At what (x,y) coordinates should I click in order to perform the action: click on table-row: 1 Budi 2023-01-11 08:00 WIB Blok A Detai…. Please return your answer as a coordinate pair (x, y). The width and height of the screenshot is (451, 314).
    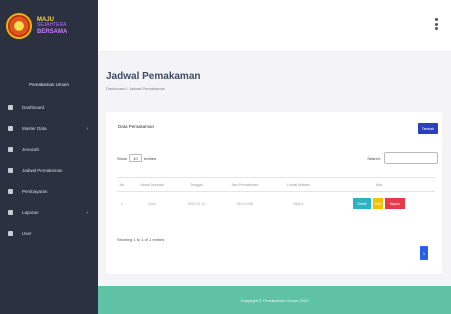
    Looking at the image, I should click on (276, 204).